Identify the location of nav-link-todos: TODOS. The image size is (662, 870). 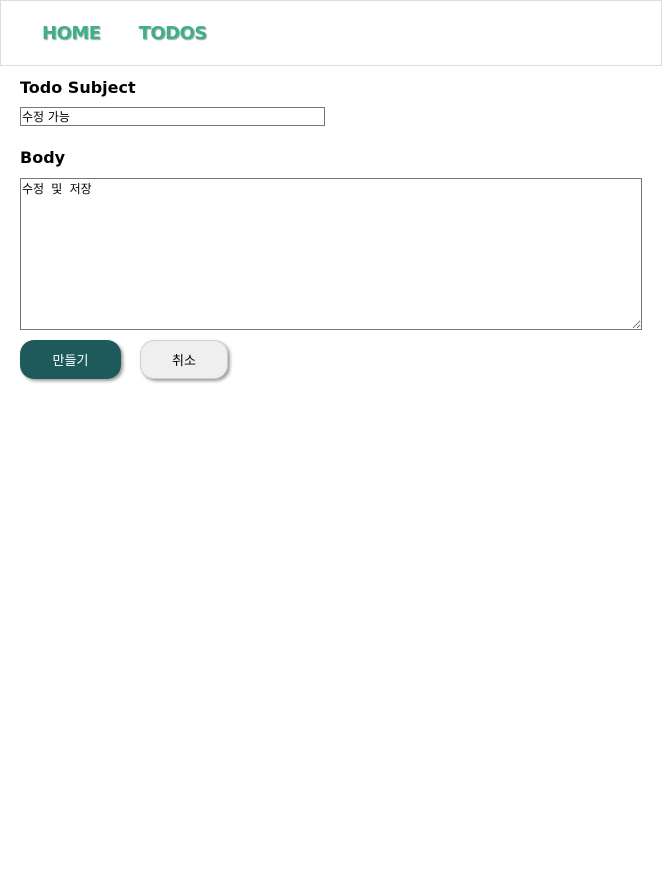
(173, 33).